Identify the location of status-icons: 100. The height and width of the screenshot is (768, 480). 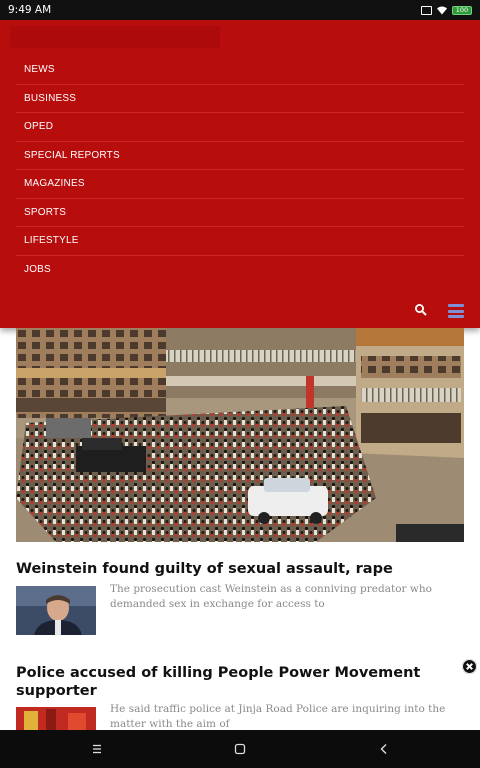
(446, 10).